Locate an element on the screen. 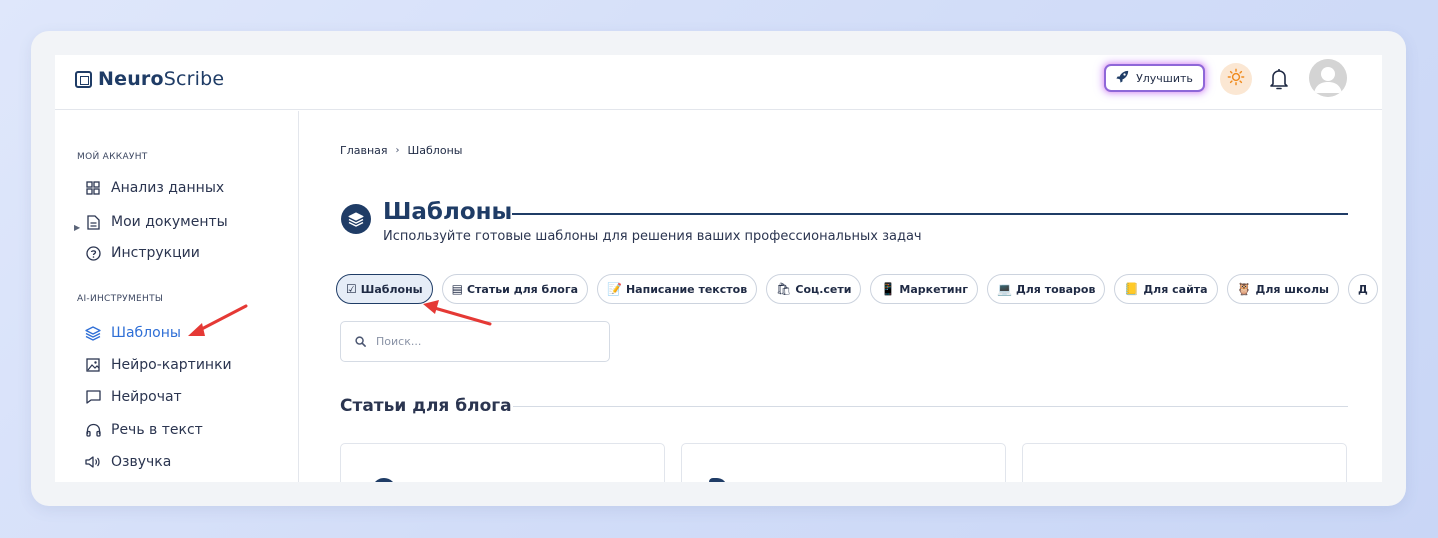 This screenshot has height=538, width=1438. sidebar-item-label: Нейрочат is located at coordinates (146, 397).